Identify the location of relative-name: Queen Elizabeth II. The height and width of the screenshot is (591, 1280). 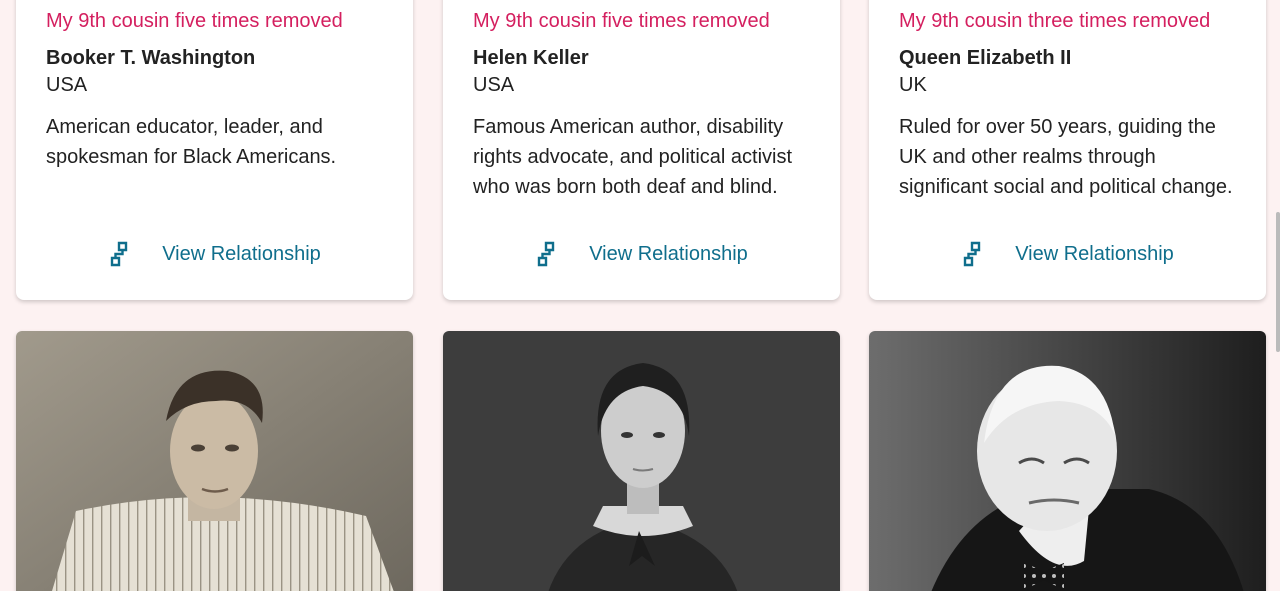
(985, 58).